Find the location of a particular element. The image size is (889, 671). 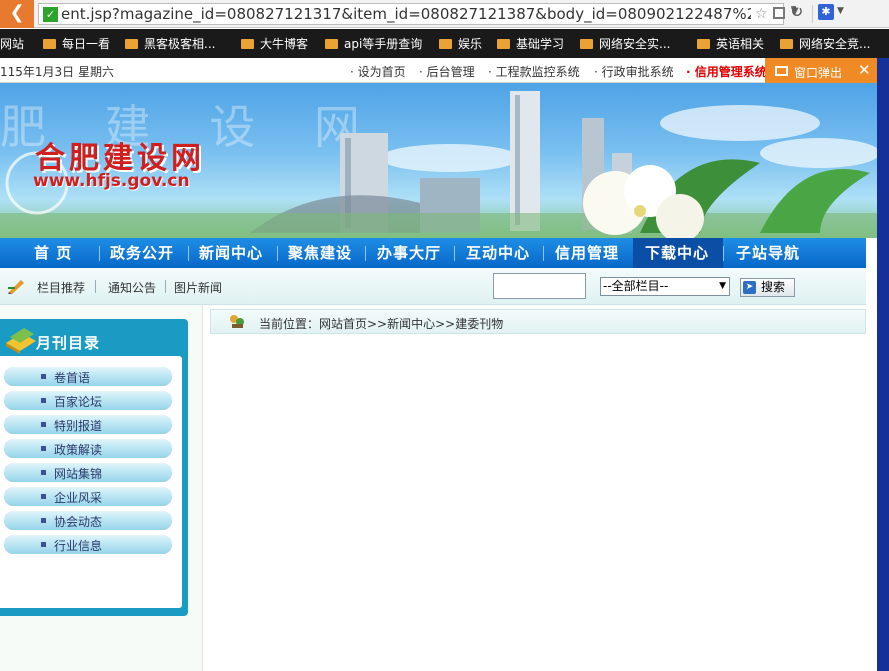

star-icon: ☆ is located at coordinates (761, 14).